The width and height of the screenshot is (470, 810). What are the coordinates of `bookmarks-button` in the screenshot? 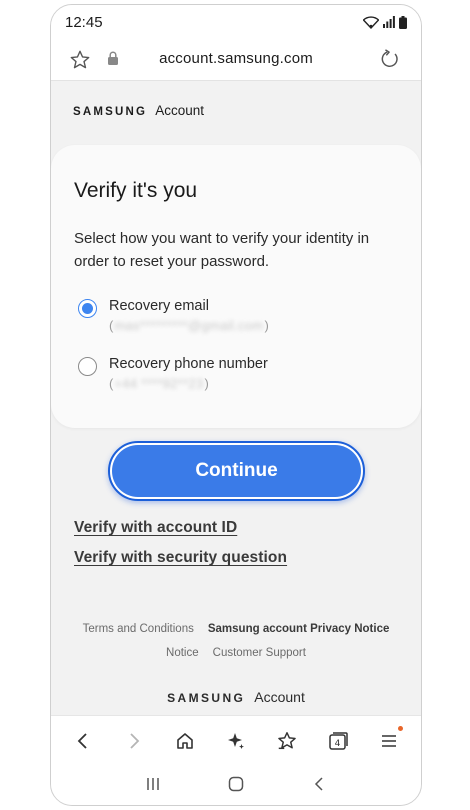 It's located at (287, 741).